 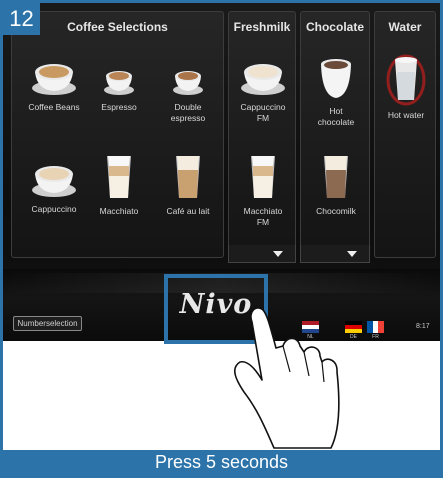 I want to click on drink-chocomilk: Chocomilk, so click(x=336, y=184).